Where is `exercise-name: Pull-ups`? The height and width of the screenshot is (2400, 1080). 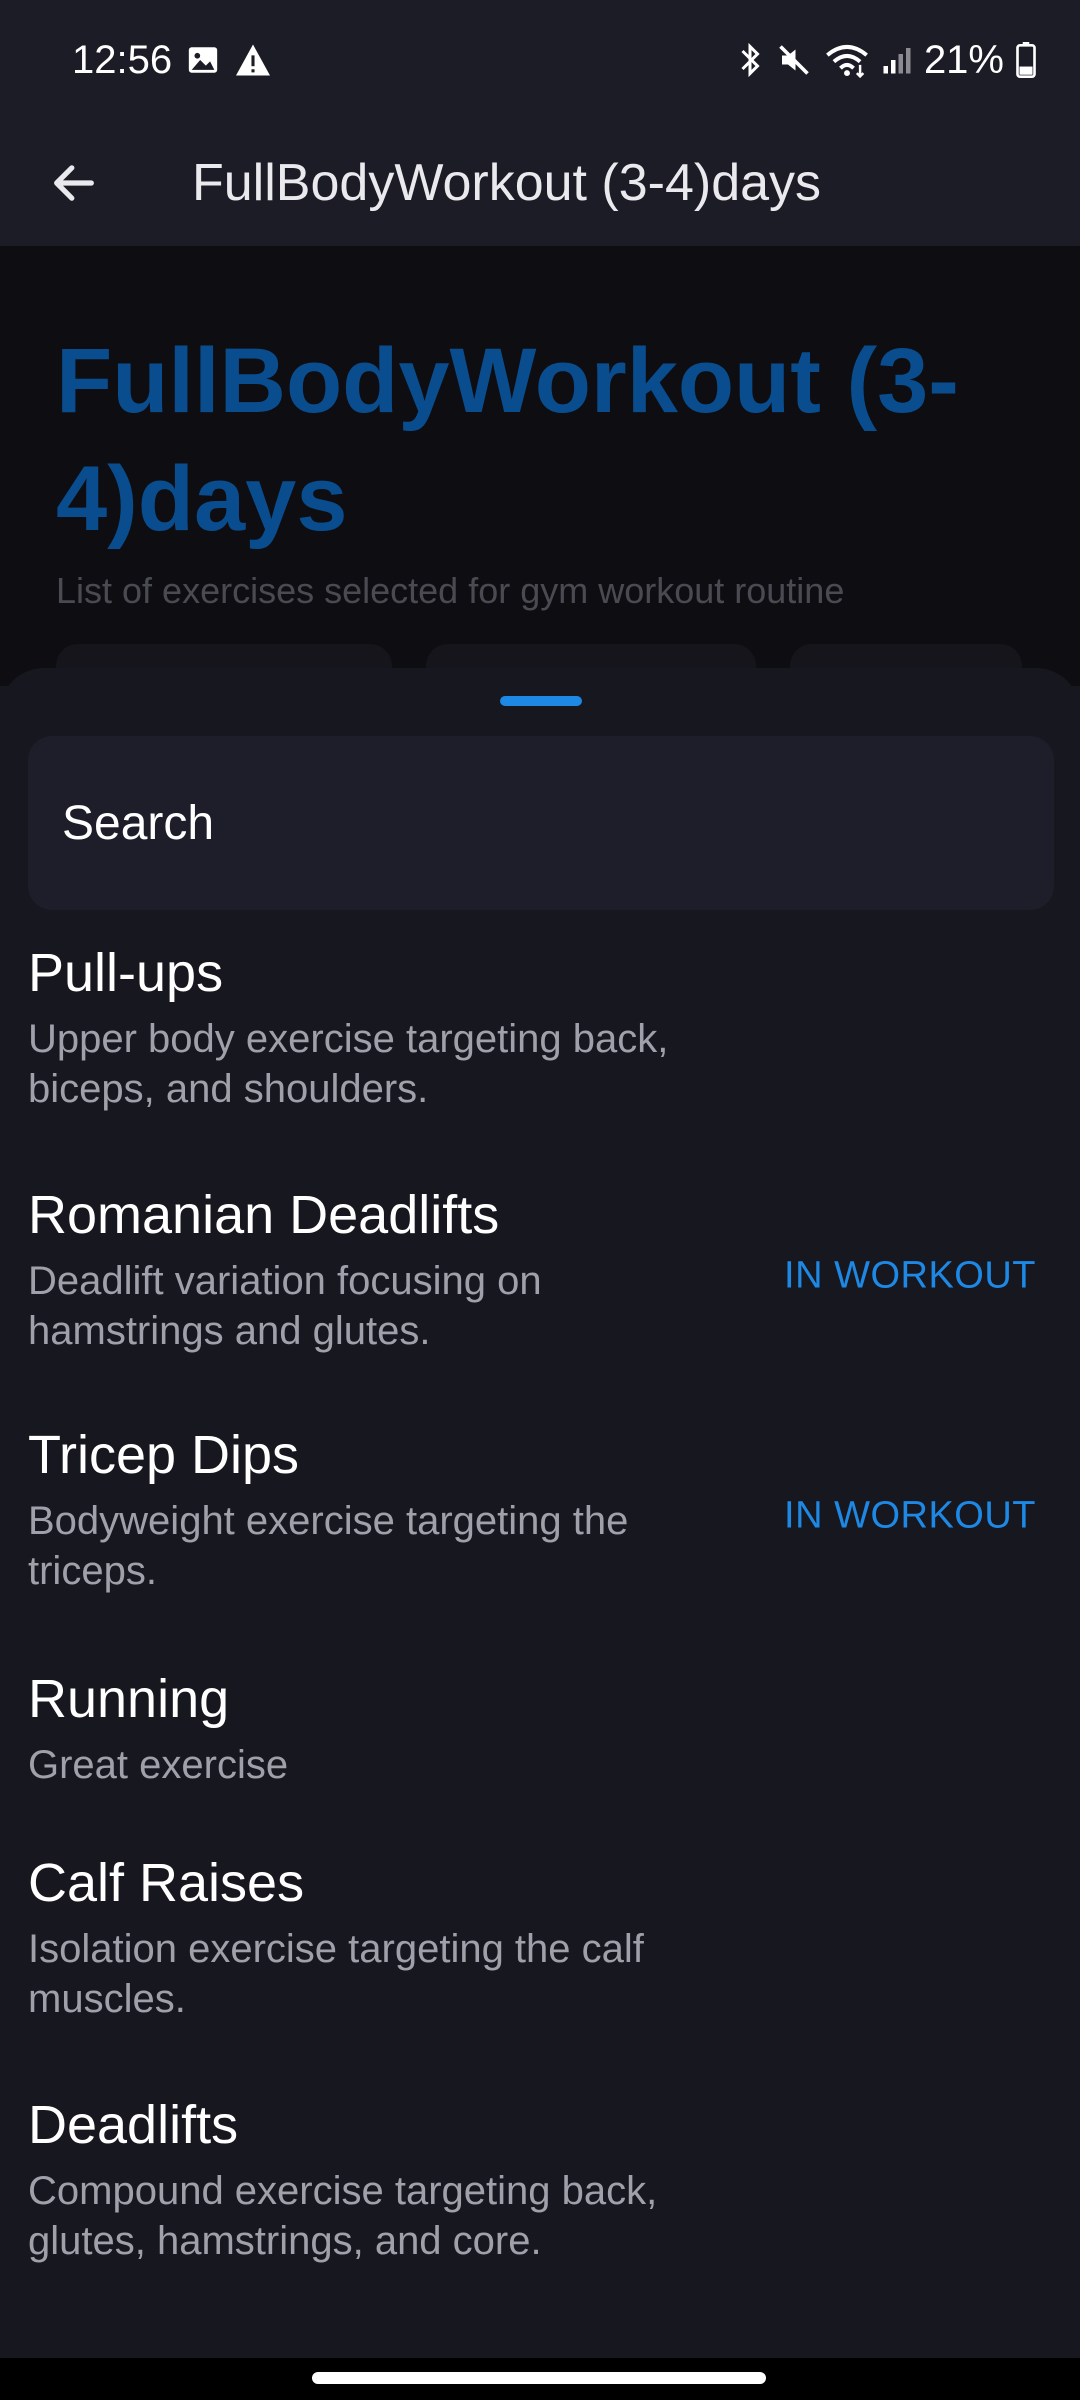
exercise-name: Pull-ups is located at coordinates (126, 973).